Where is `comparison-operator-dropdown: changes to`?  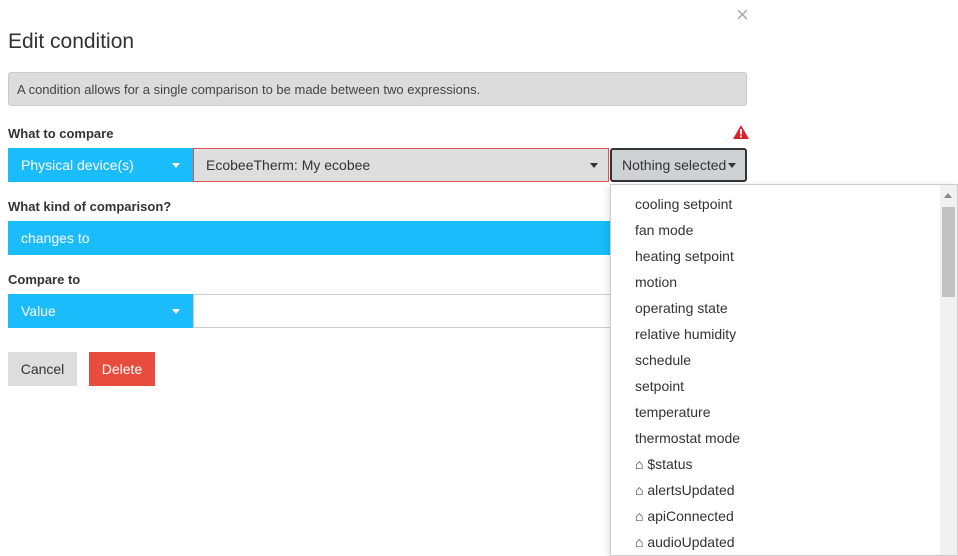
comparison-operator-dropdown: changes to is located at coordinates (310, 238).